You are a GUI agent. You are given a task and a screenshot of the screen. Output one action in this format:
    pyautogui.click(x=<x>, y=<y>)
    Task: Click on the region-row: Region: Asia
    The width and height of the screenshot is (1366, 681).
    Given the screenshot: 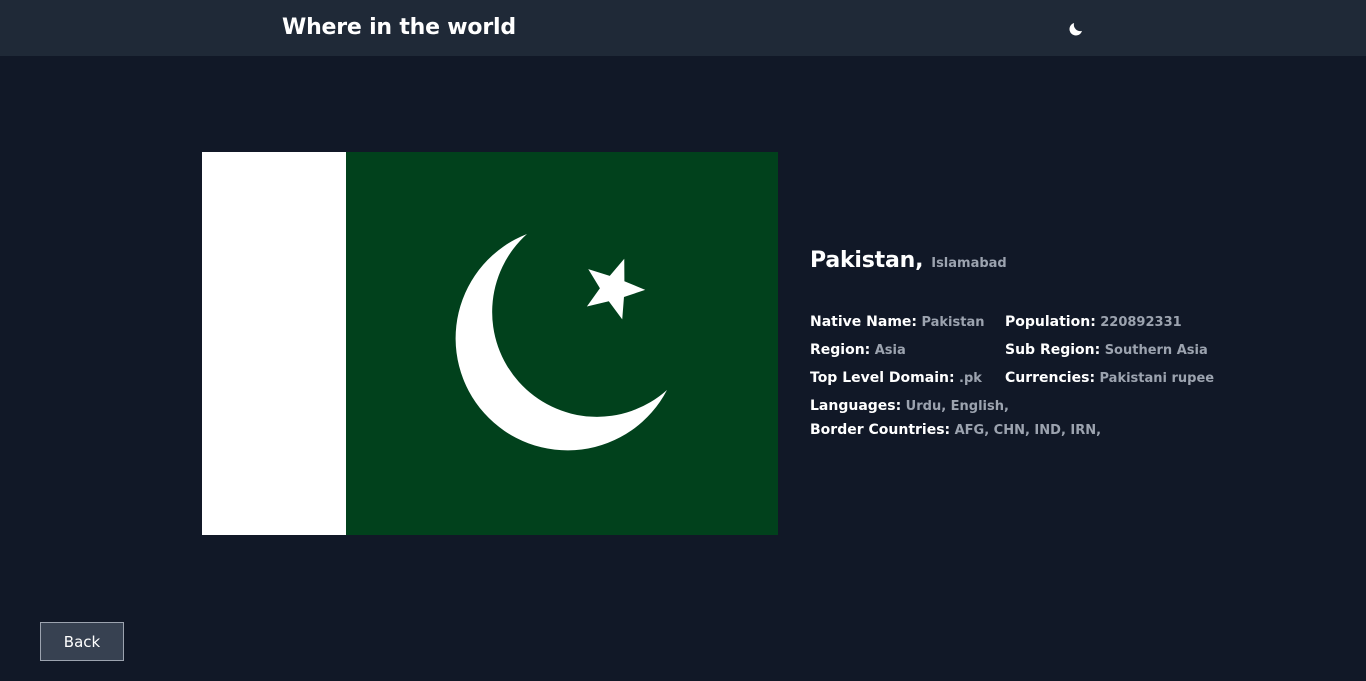 What is the action you would take?
    pyautogui.click(x=858, y=350)
    